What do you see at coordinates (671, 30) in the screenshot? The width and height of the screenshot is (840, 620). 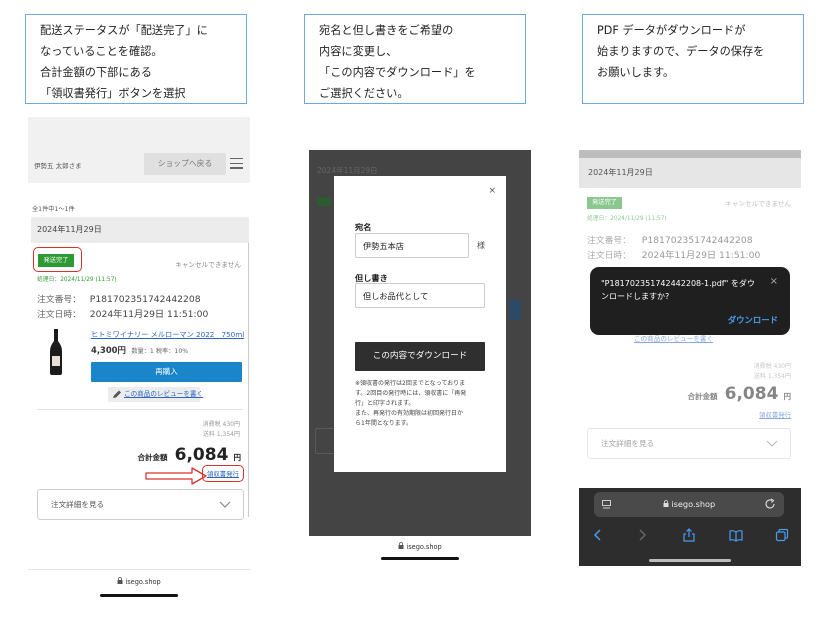 I see `instruction-line: PDF データがダウンロードが` at bounding box center [671, 30].